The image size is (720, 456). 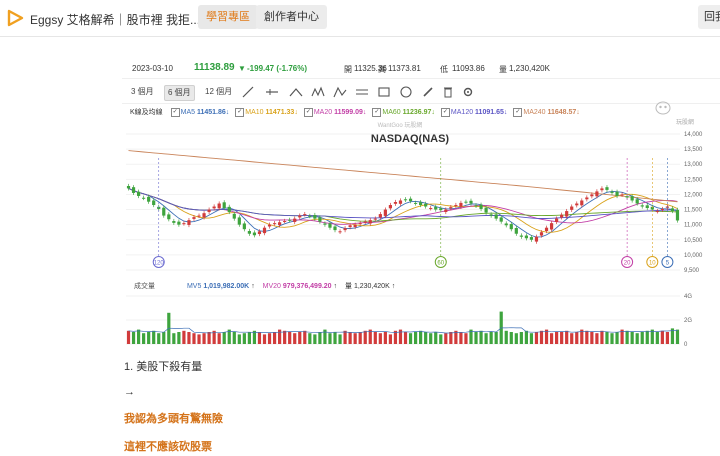 What do you see at coordinates (546, 112) in the screenshot?
I see `ma-legend-item: ✓ MA240 11648.57↓` at bounding box center [546, 112].